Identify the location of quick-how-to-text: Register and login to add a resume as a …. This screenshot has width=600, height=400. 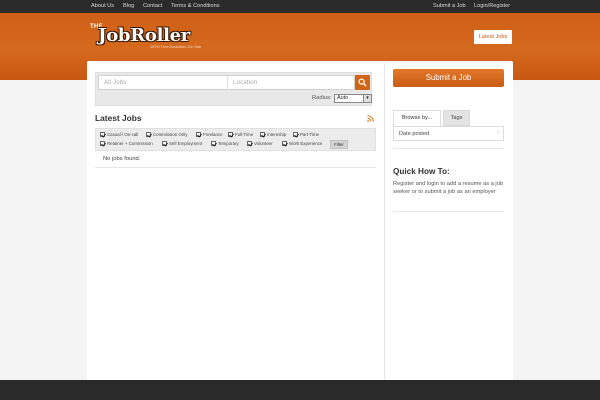
(448, 188).